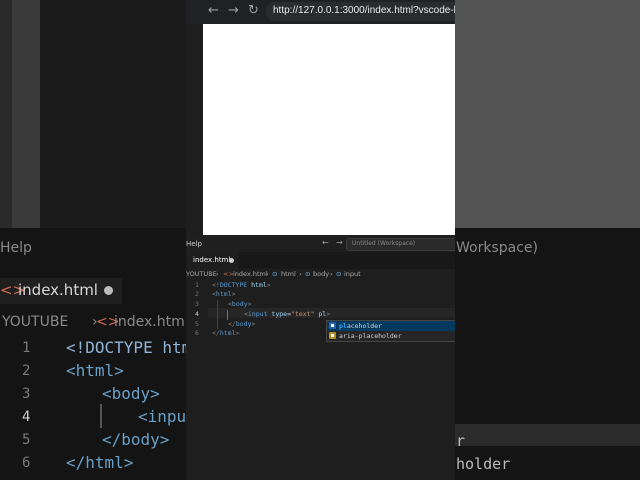 Image resolution: width=640 pixels, height=480 pixels. What do you see at coordinates (26, 440) in the screenshot?
I see `bg-line-number: 5` at bounding box center [26, 440].